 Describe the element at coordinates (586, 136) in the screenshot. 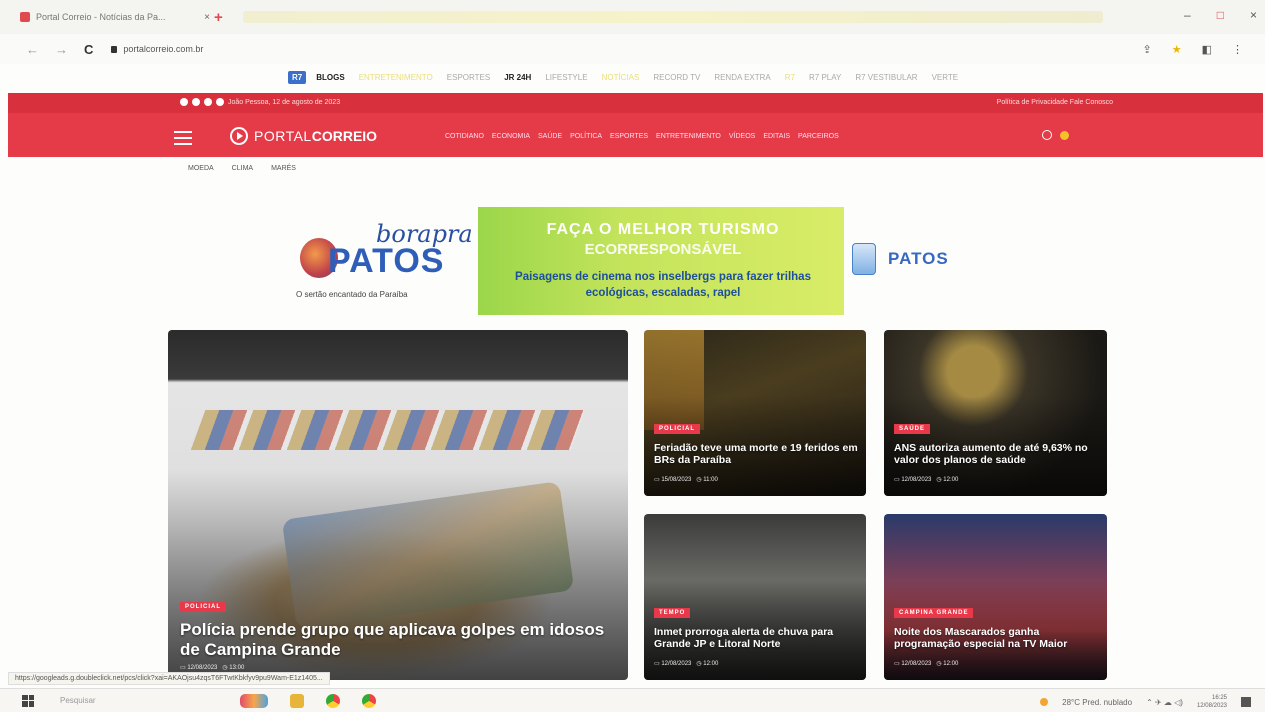

I see `nav-item: POLÍTICA` at that location.